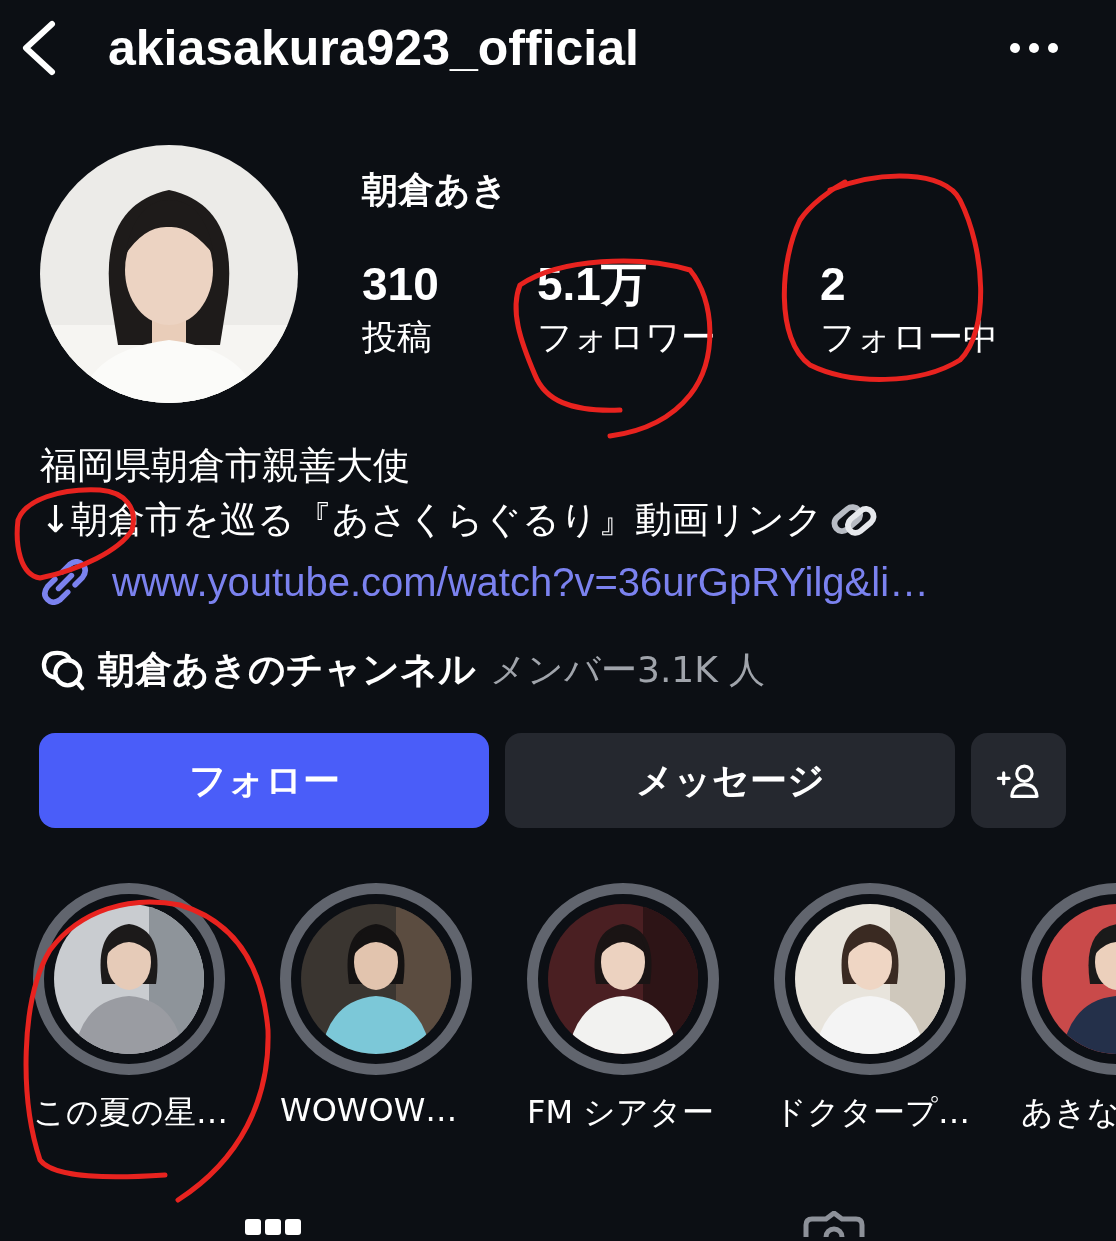 Image resolution: width=1116 pixels, height=1241 pixels. What do you see at coordinates (621, 1112) in the screenshot?
I see `highlight-label: FM シアター` at bounding box center [621, 1112].